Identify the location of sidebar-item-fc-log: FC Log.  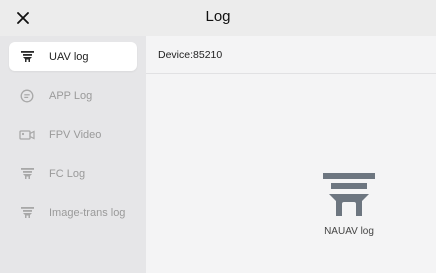
(73, 173).